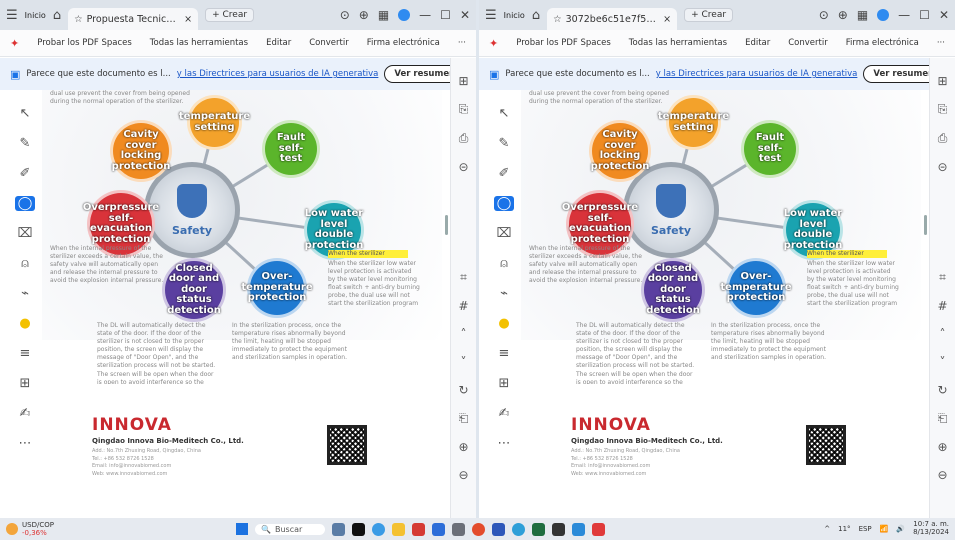 The image size is (955, 540). What do you see at coordinates (438, 529) in the screenshot?
I see `outlook-icon` at bounding box center [438, 529].